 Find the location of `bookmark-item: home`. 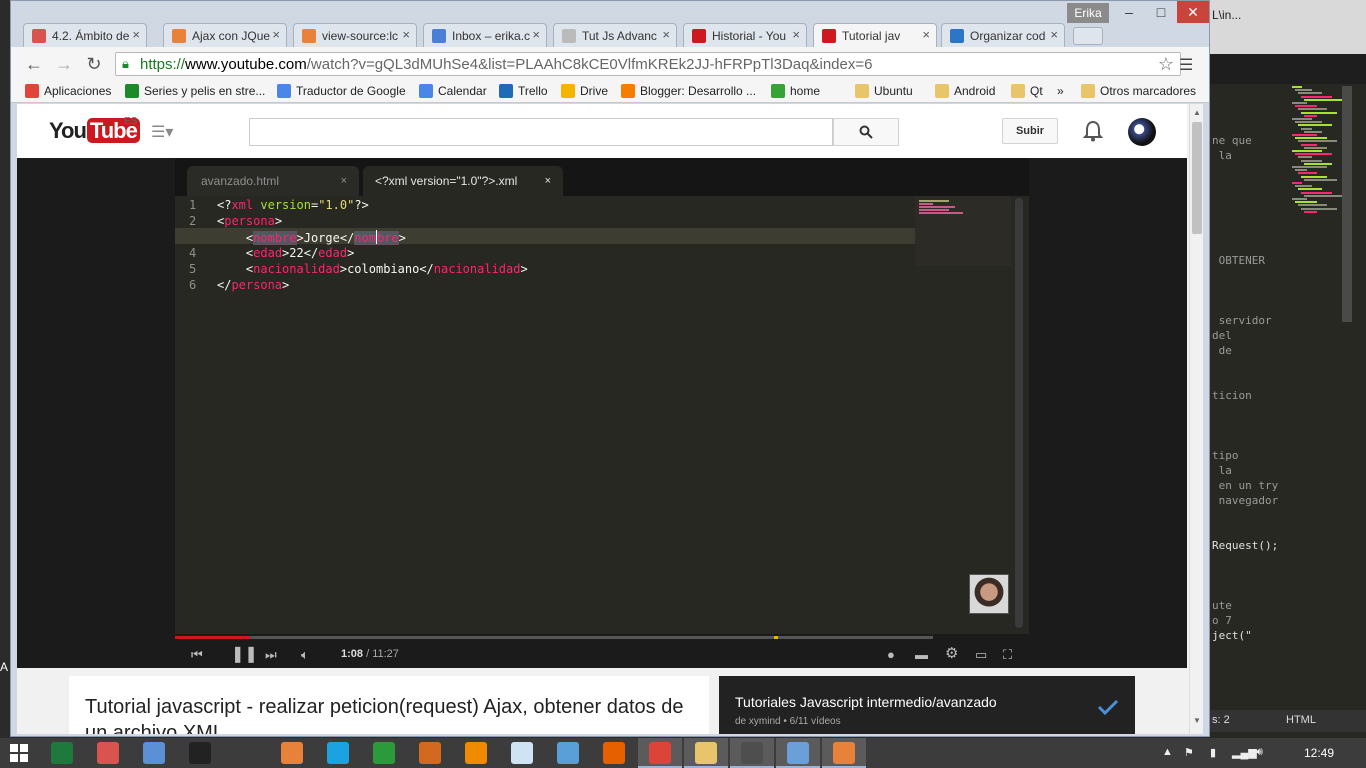

bookmark-item: home is located at coordinates (795, 91).